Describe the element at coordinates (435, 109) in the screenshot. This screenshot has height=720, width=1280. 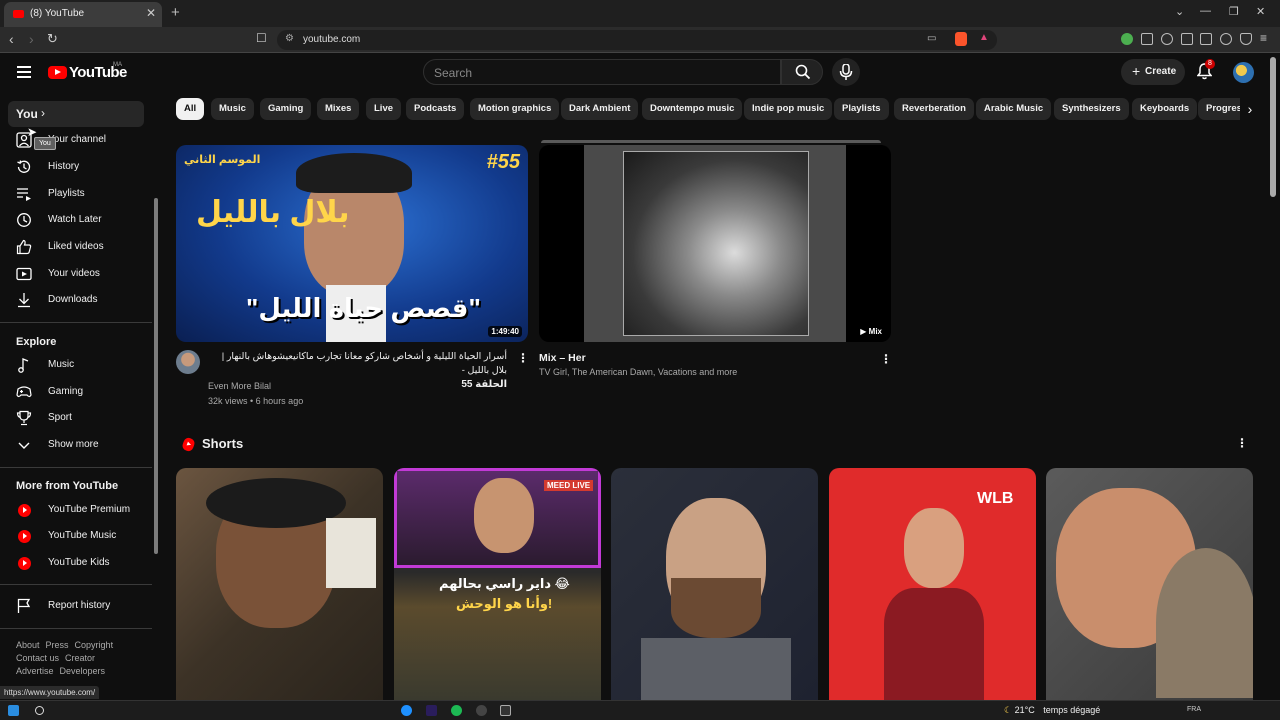
I see `chip-podcasts: Podcasts` at that location.